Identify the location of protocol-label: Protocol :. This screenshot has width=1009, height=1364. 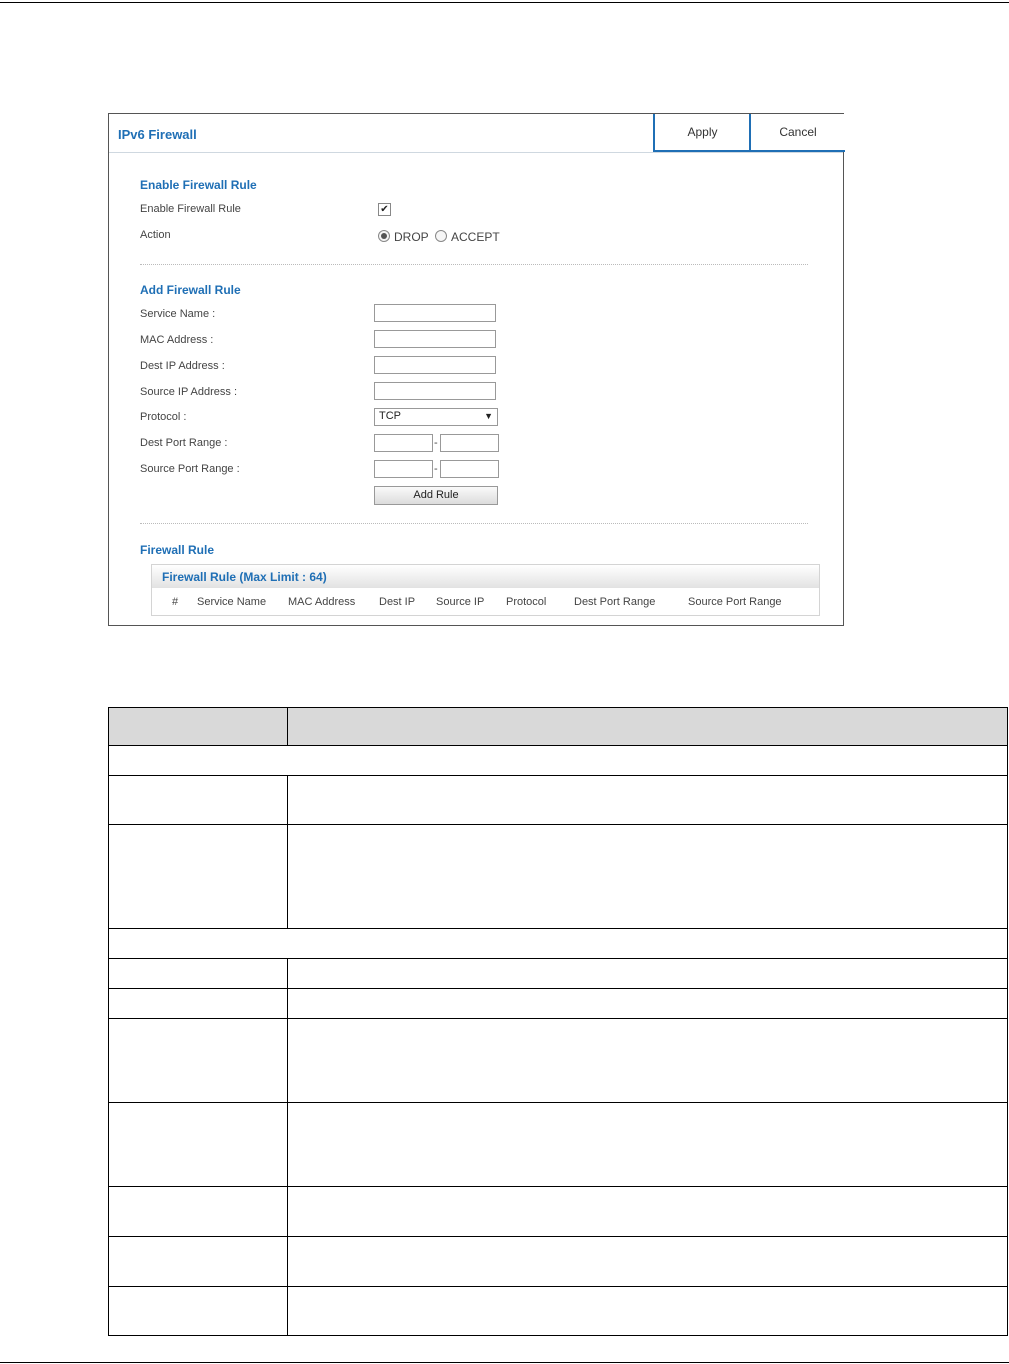
(163, 417).